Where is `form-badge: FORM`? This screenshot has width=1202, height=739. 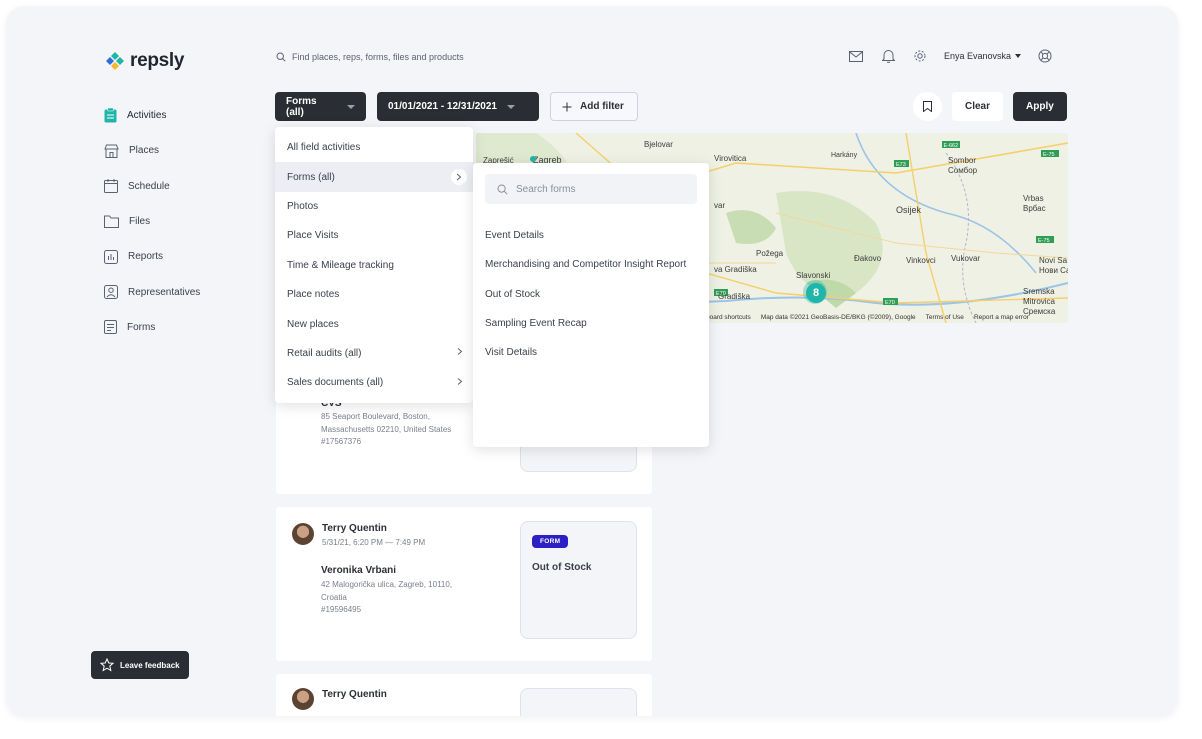
form-badge: FORM is located at coordinates (550, 541).